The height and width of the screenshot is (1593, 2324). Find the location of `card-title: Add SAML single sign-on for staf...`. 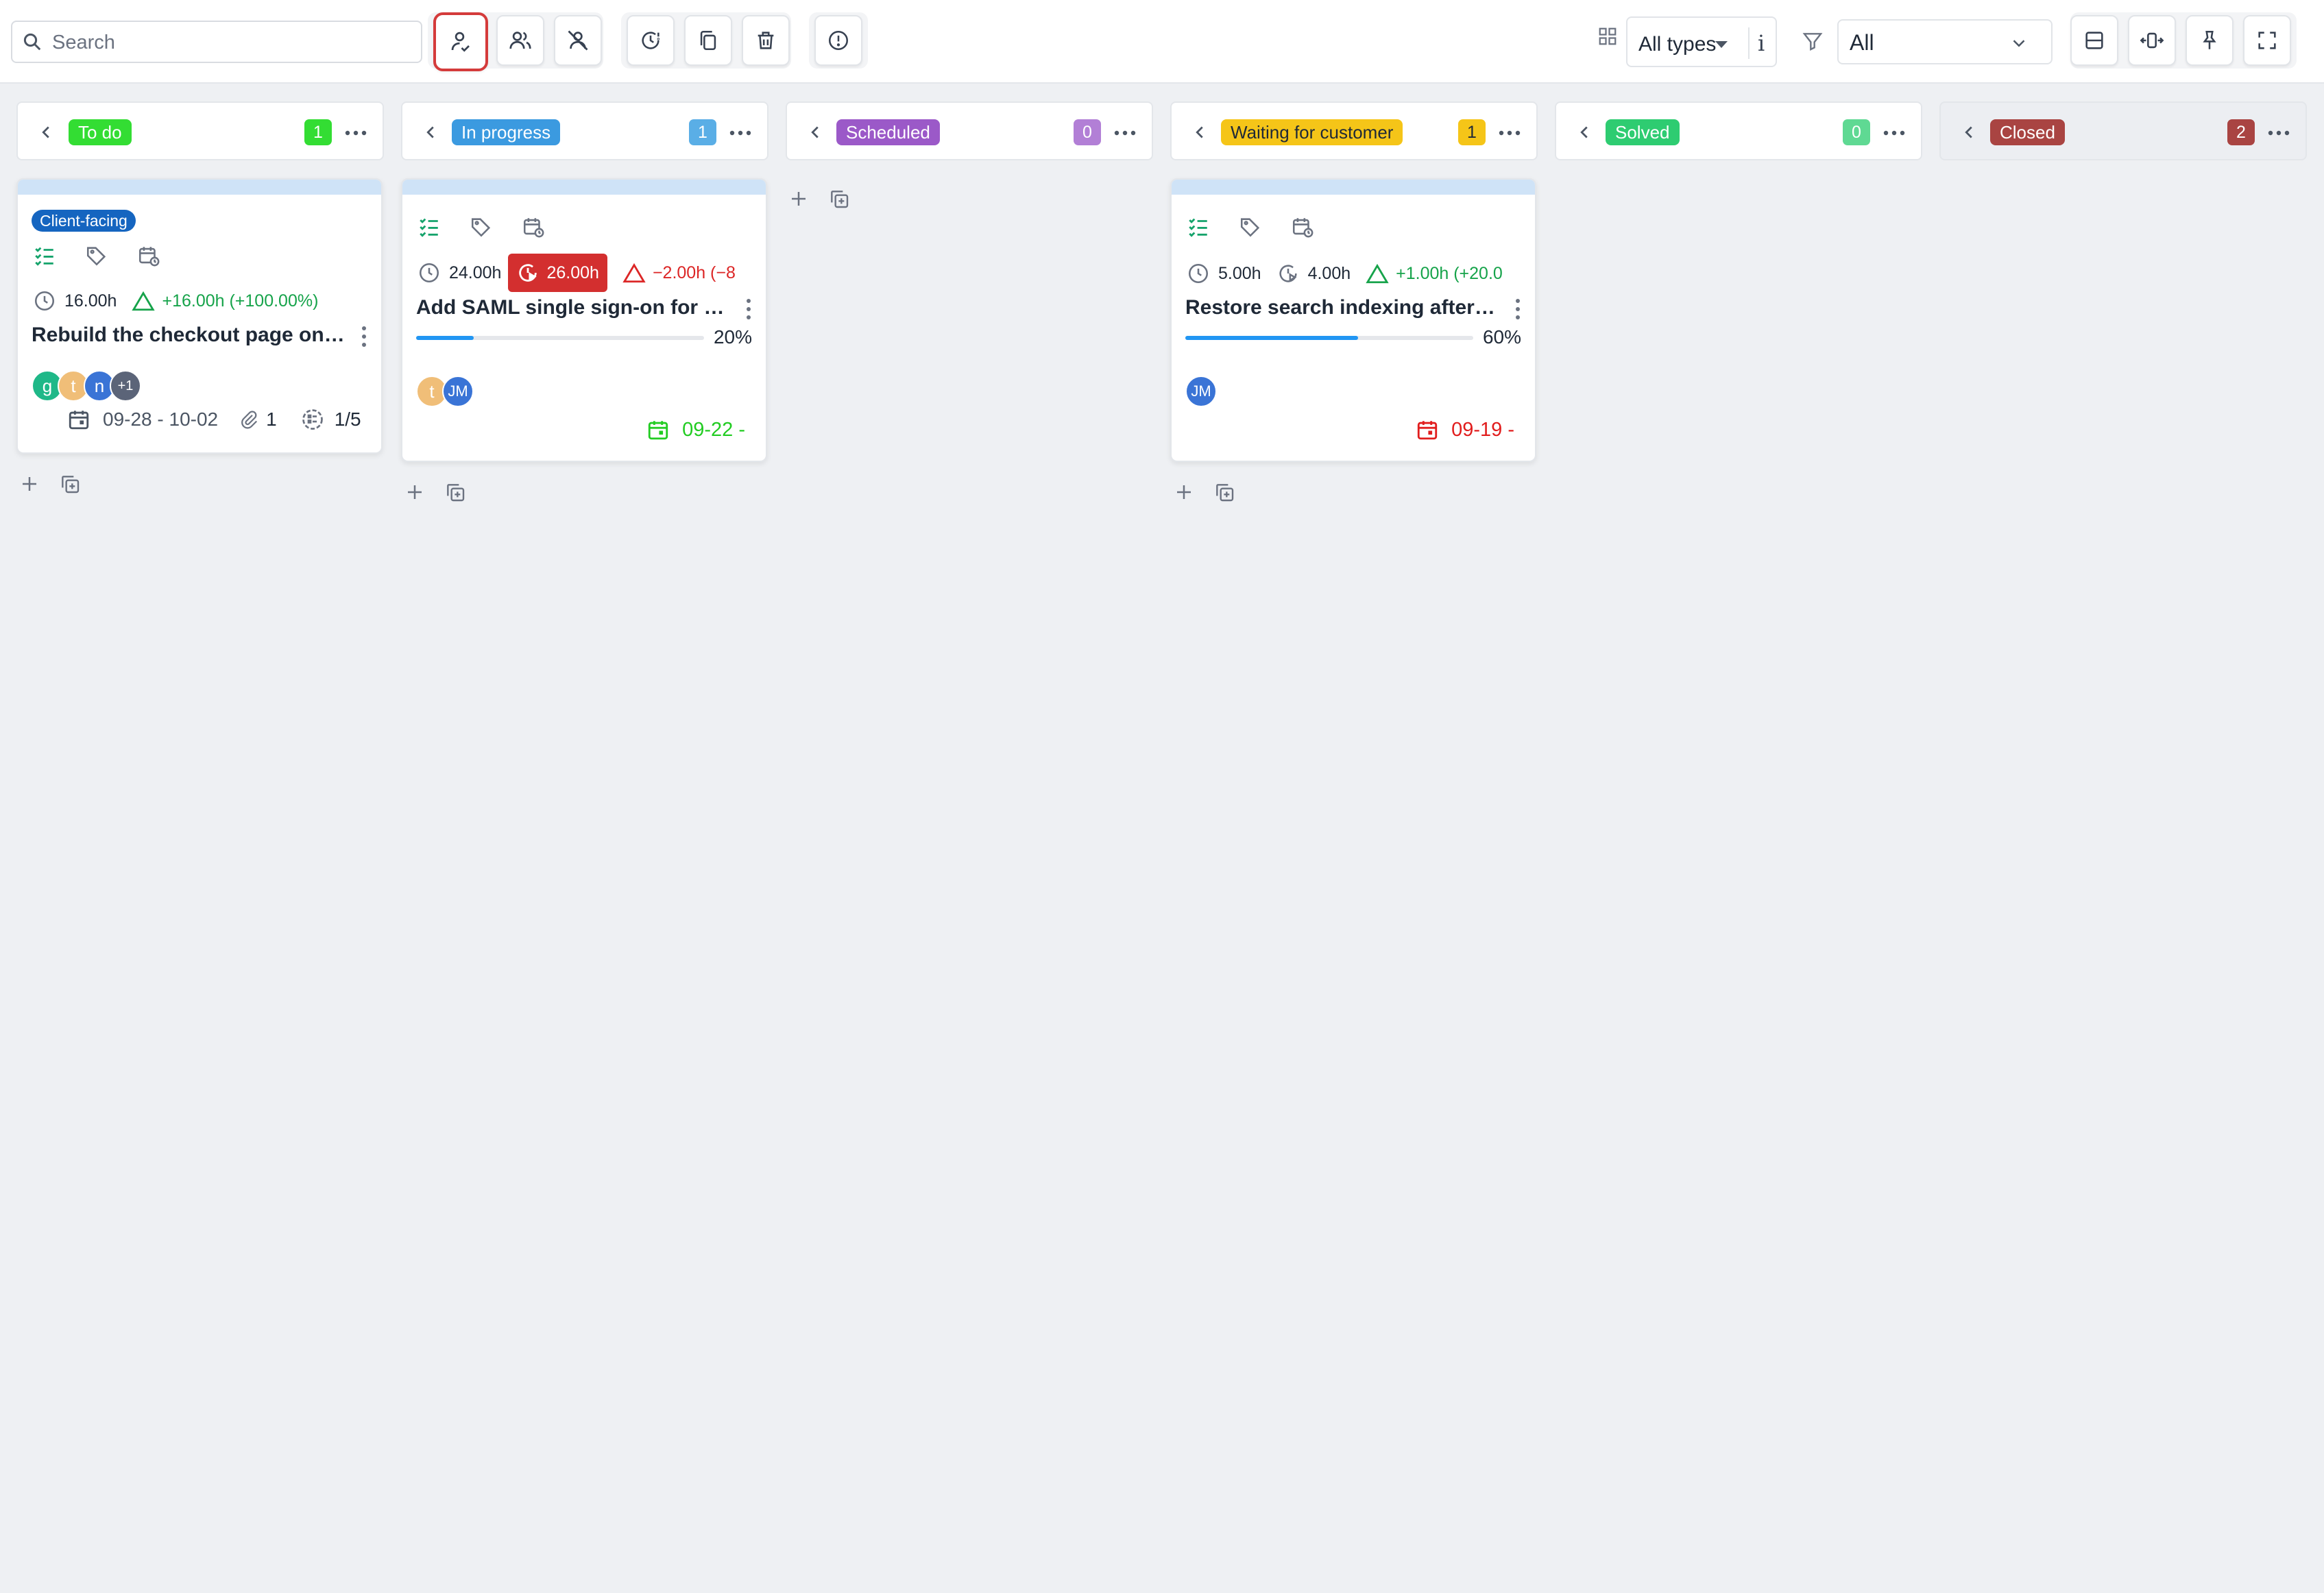

card-title: Add SAML single sign-on for staf... is located at coordinates (573, 307).